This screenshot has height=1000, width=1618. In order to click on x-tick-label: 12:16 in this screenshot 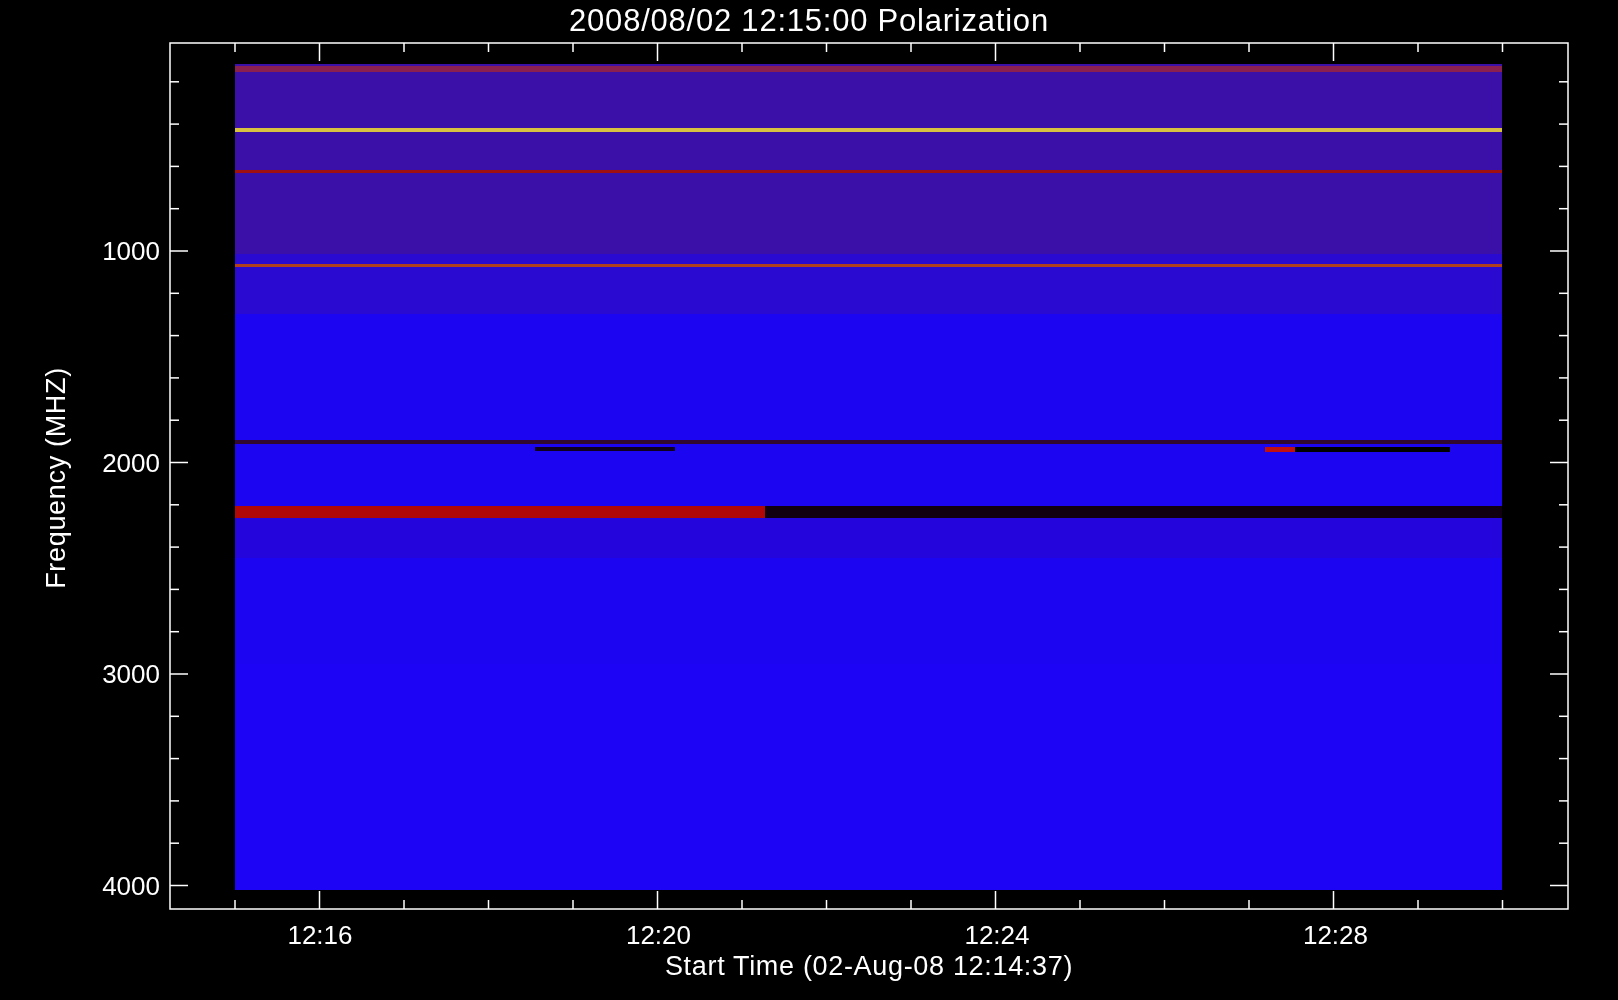, I will do `click(320, 935)`.